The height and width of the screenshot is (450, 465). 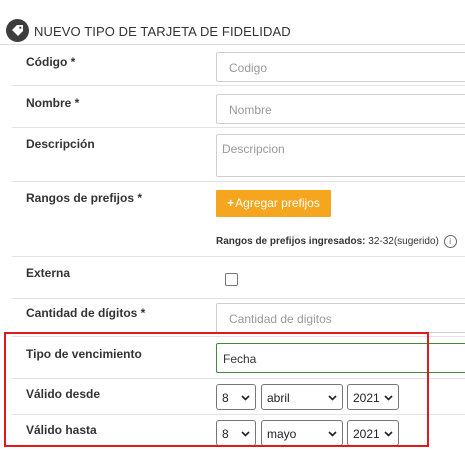 I want to click on externa-row: Externa, so click(x=238, y=277).